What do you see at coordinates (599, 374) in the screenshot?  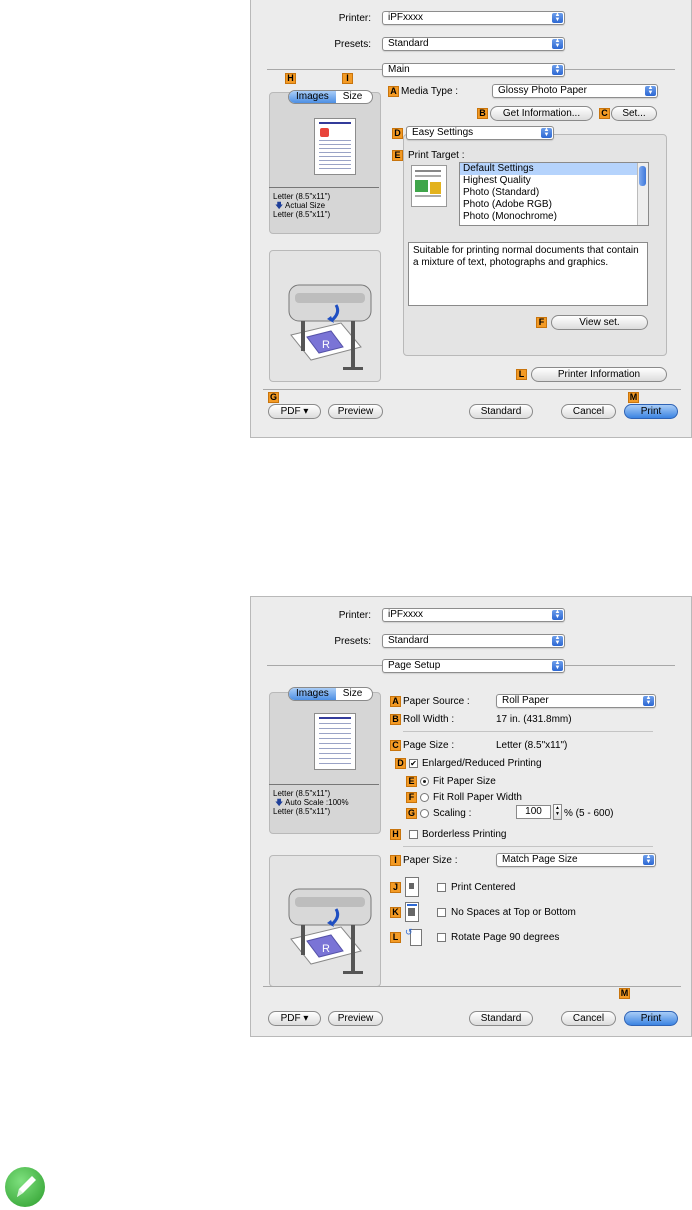 I see `printer-information-button: Printer Information` at bounding box center [599, 374].